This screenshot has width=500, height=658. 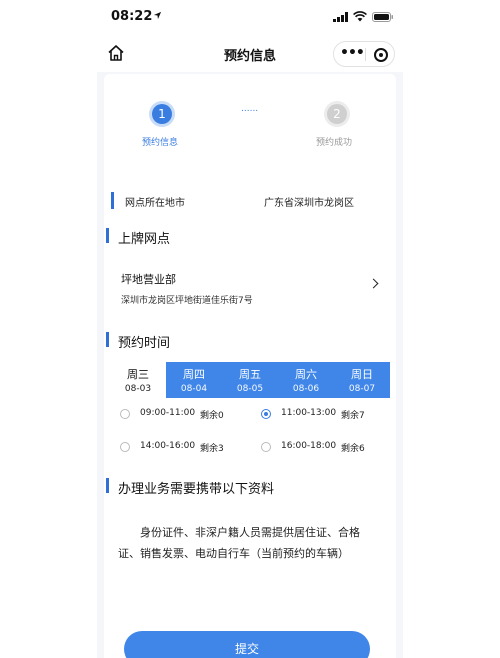 I want to click on day-name: 周六, so click(x=306, y=374).